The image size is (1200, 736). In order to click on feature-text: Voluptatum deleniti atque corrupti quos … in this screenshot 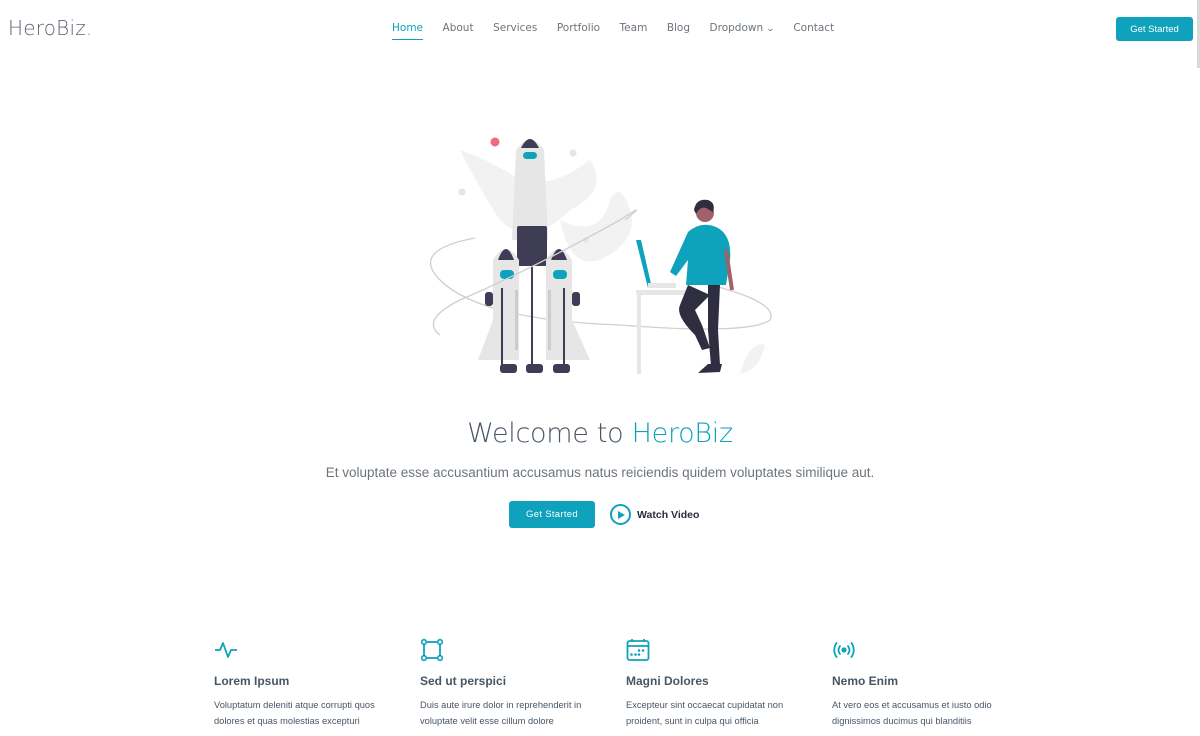, I will do `click(294, 713)`.